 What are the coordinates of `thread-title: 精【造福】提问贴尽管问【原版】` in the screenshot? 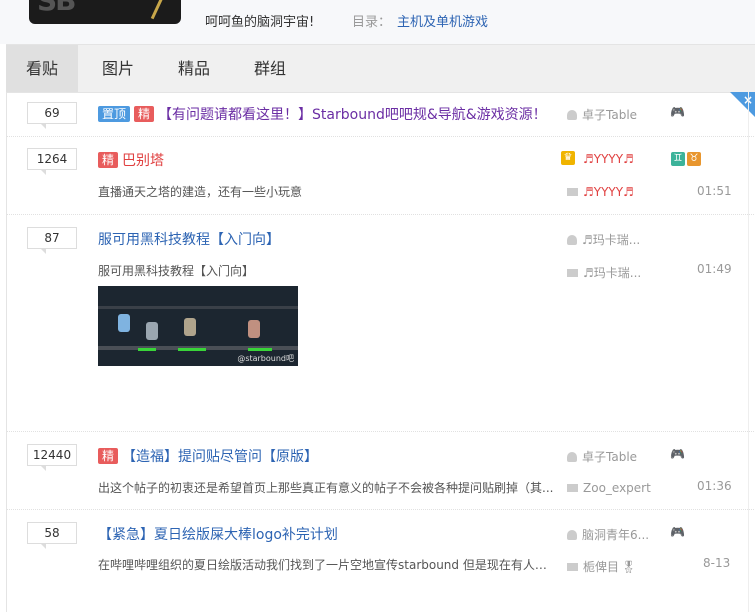 It's located at (208, 456).